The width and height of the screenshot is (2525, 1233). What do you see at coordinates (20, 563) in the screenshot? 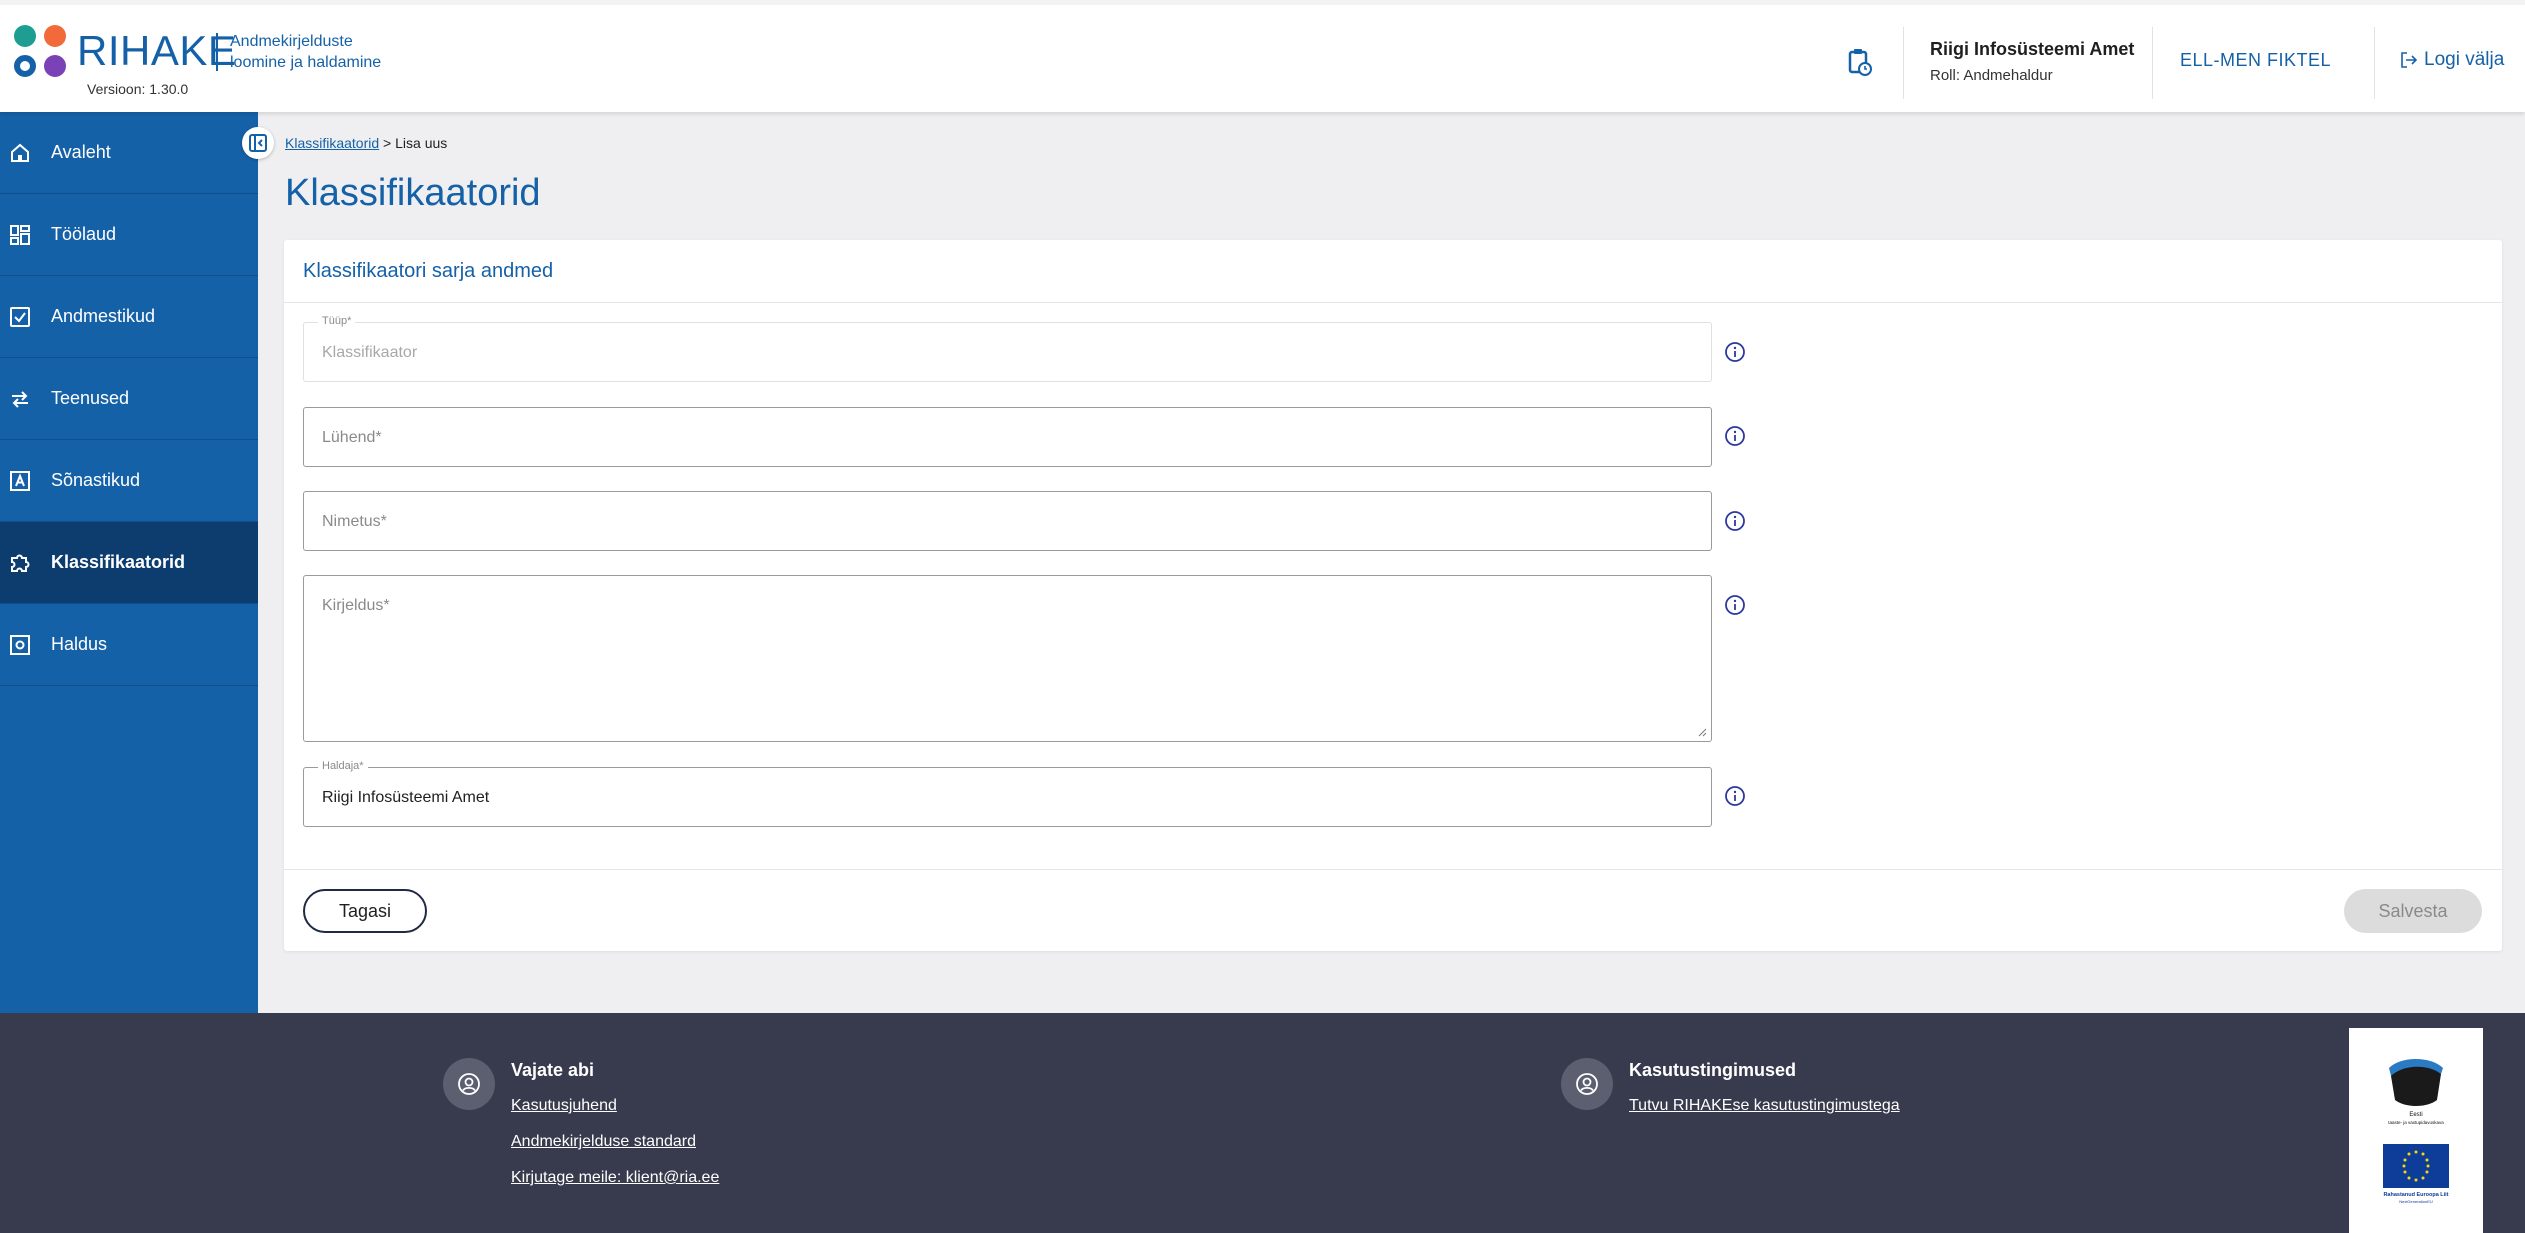
I see `puzzle-icon` at bounding box center [20, 563].